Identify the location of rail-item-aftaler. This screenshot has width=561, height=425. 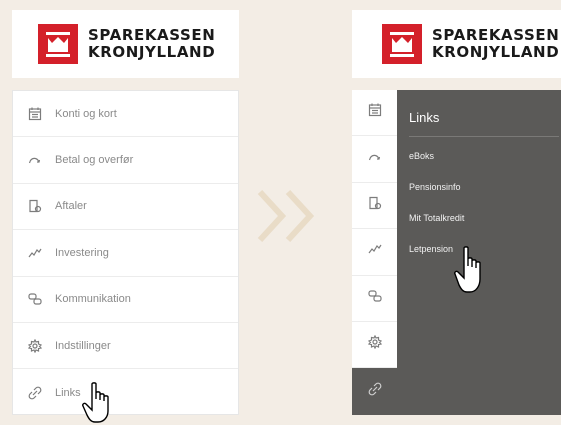
(374, 206).